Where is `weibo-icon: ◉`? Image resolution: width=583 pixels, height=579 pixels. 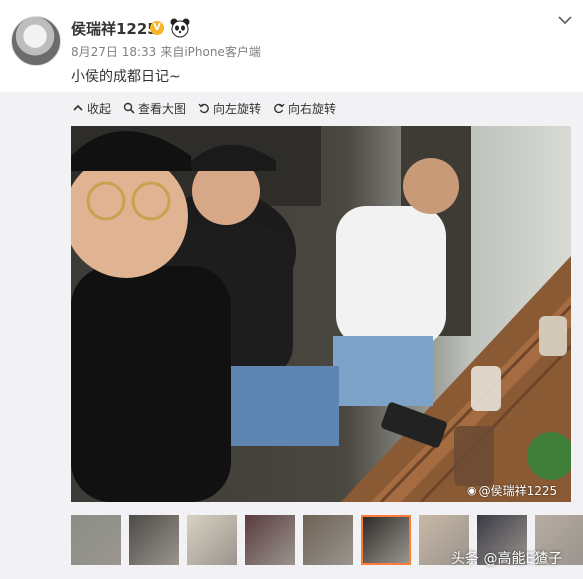
weibo-icon: ◉ is located at coordinates (472, 490).